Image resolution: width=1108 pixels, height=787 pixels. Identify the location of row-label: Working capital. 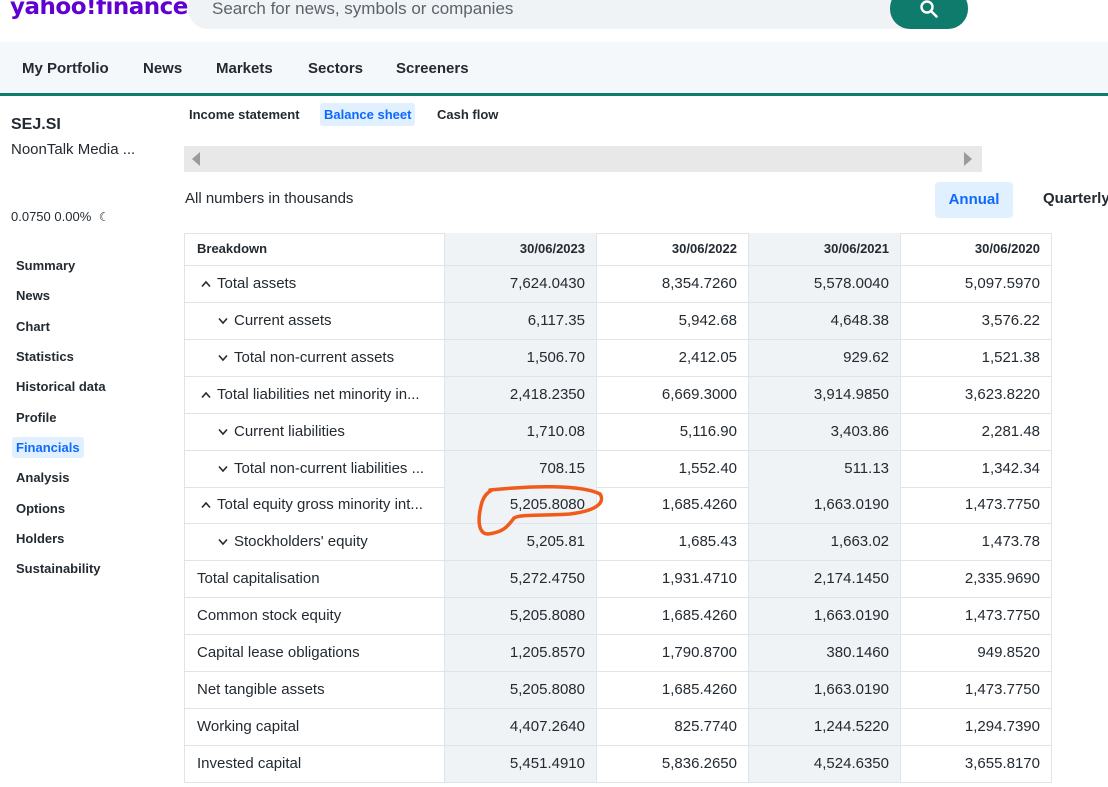
(314, 726).